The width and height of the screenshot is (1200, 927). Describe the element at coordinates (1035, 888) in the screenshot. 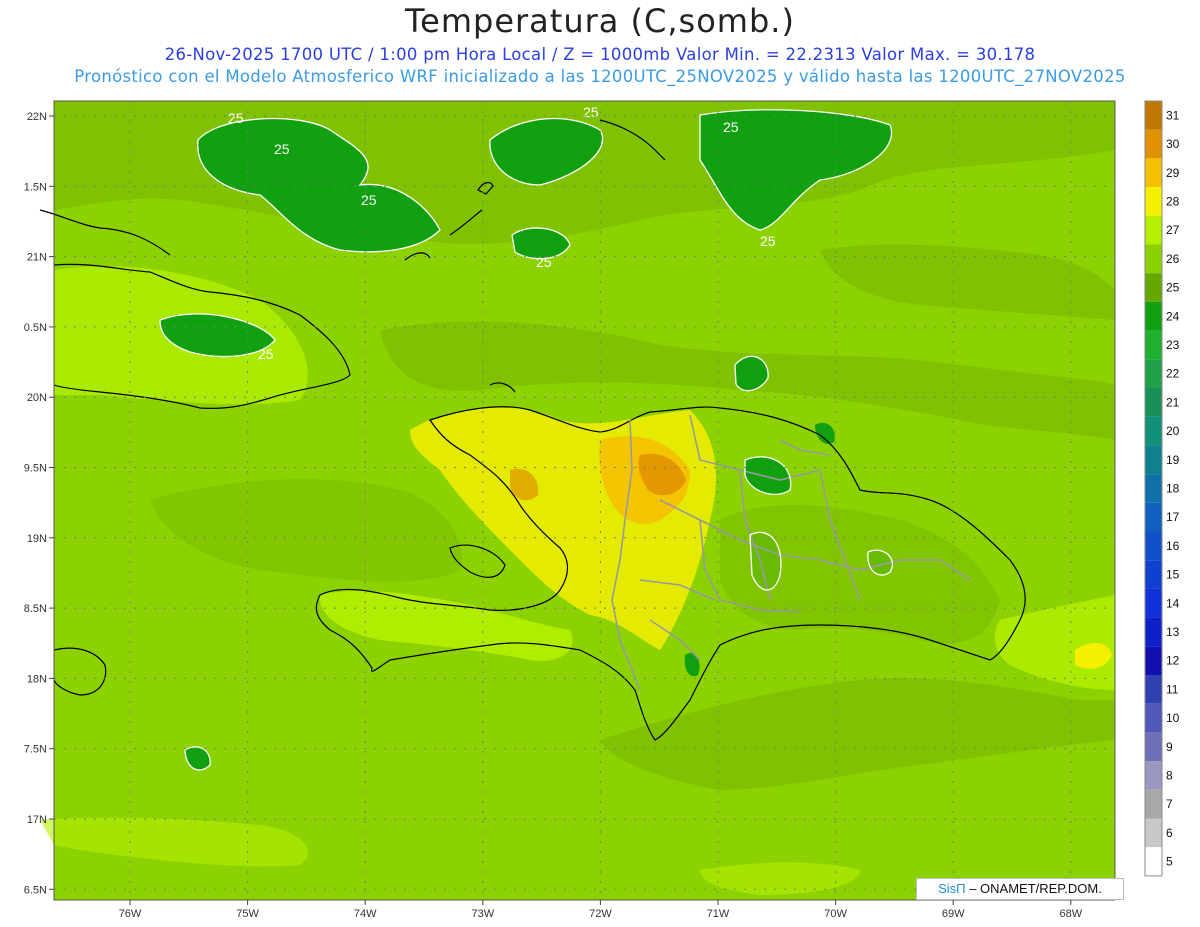

I see `credit-text: – ONAMET/REP.DOM.` at that location.